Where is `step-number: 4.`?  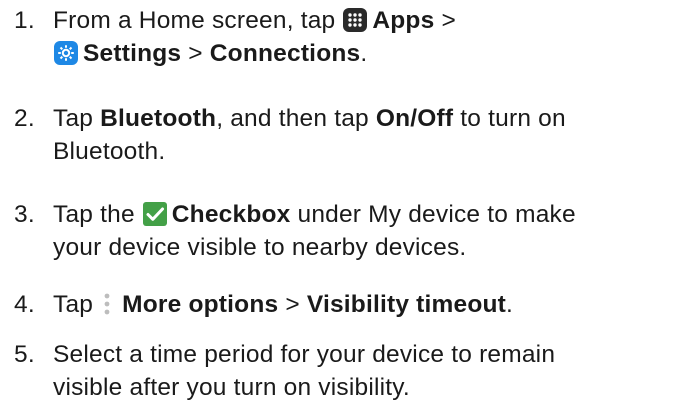 step-number: 4. is located at coordinates (24, 304).